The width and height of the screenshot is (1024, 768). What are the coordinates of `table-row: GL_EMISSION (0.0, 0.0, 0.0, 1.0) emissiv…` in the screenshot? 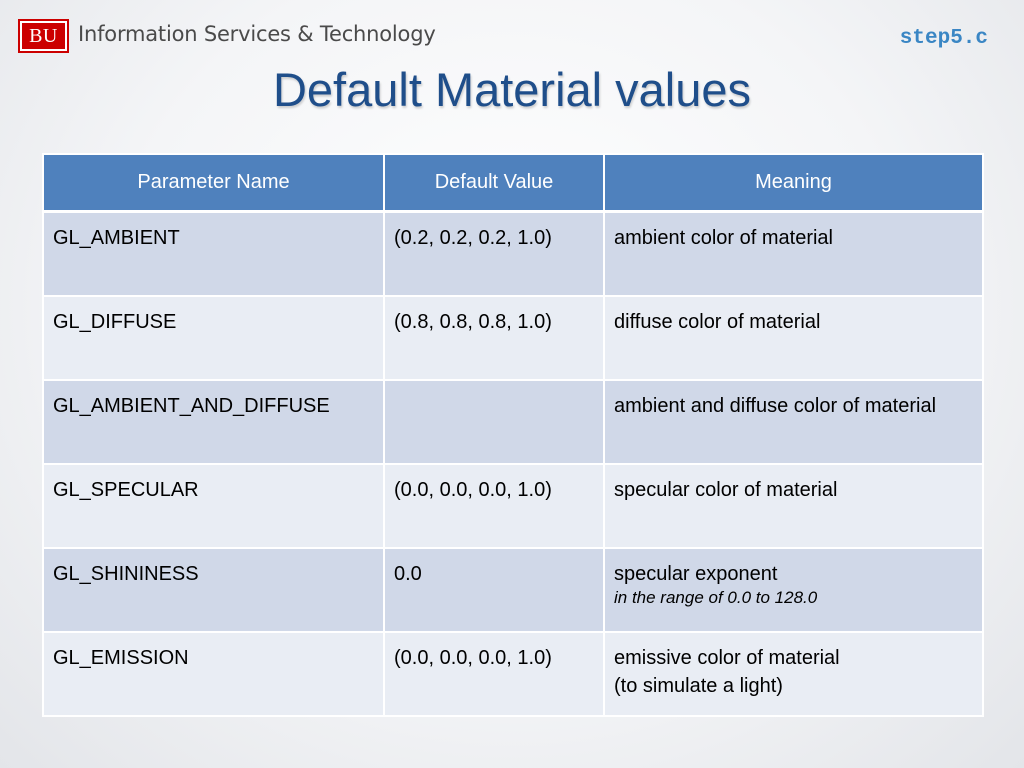 It's located at (513, 673).